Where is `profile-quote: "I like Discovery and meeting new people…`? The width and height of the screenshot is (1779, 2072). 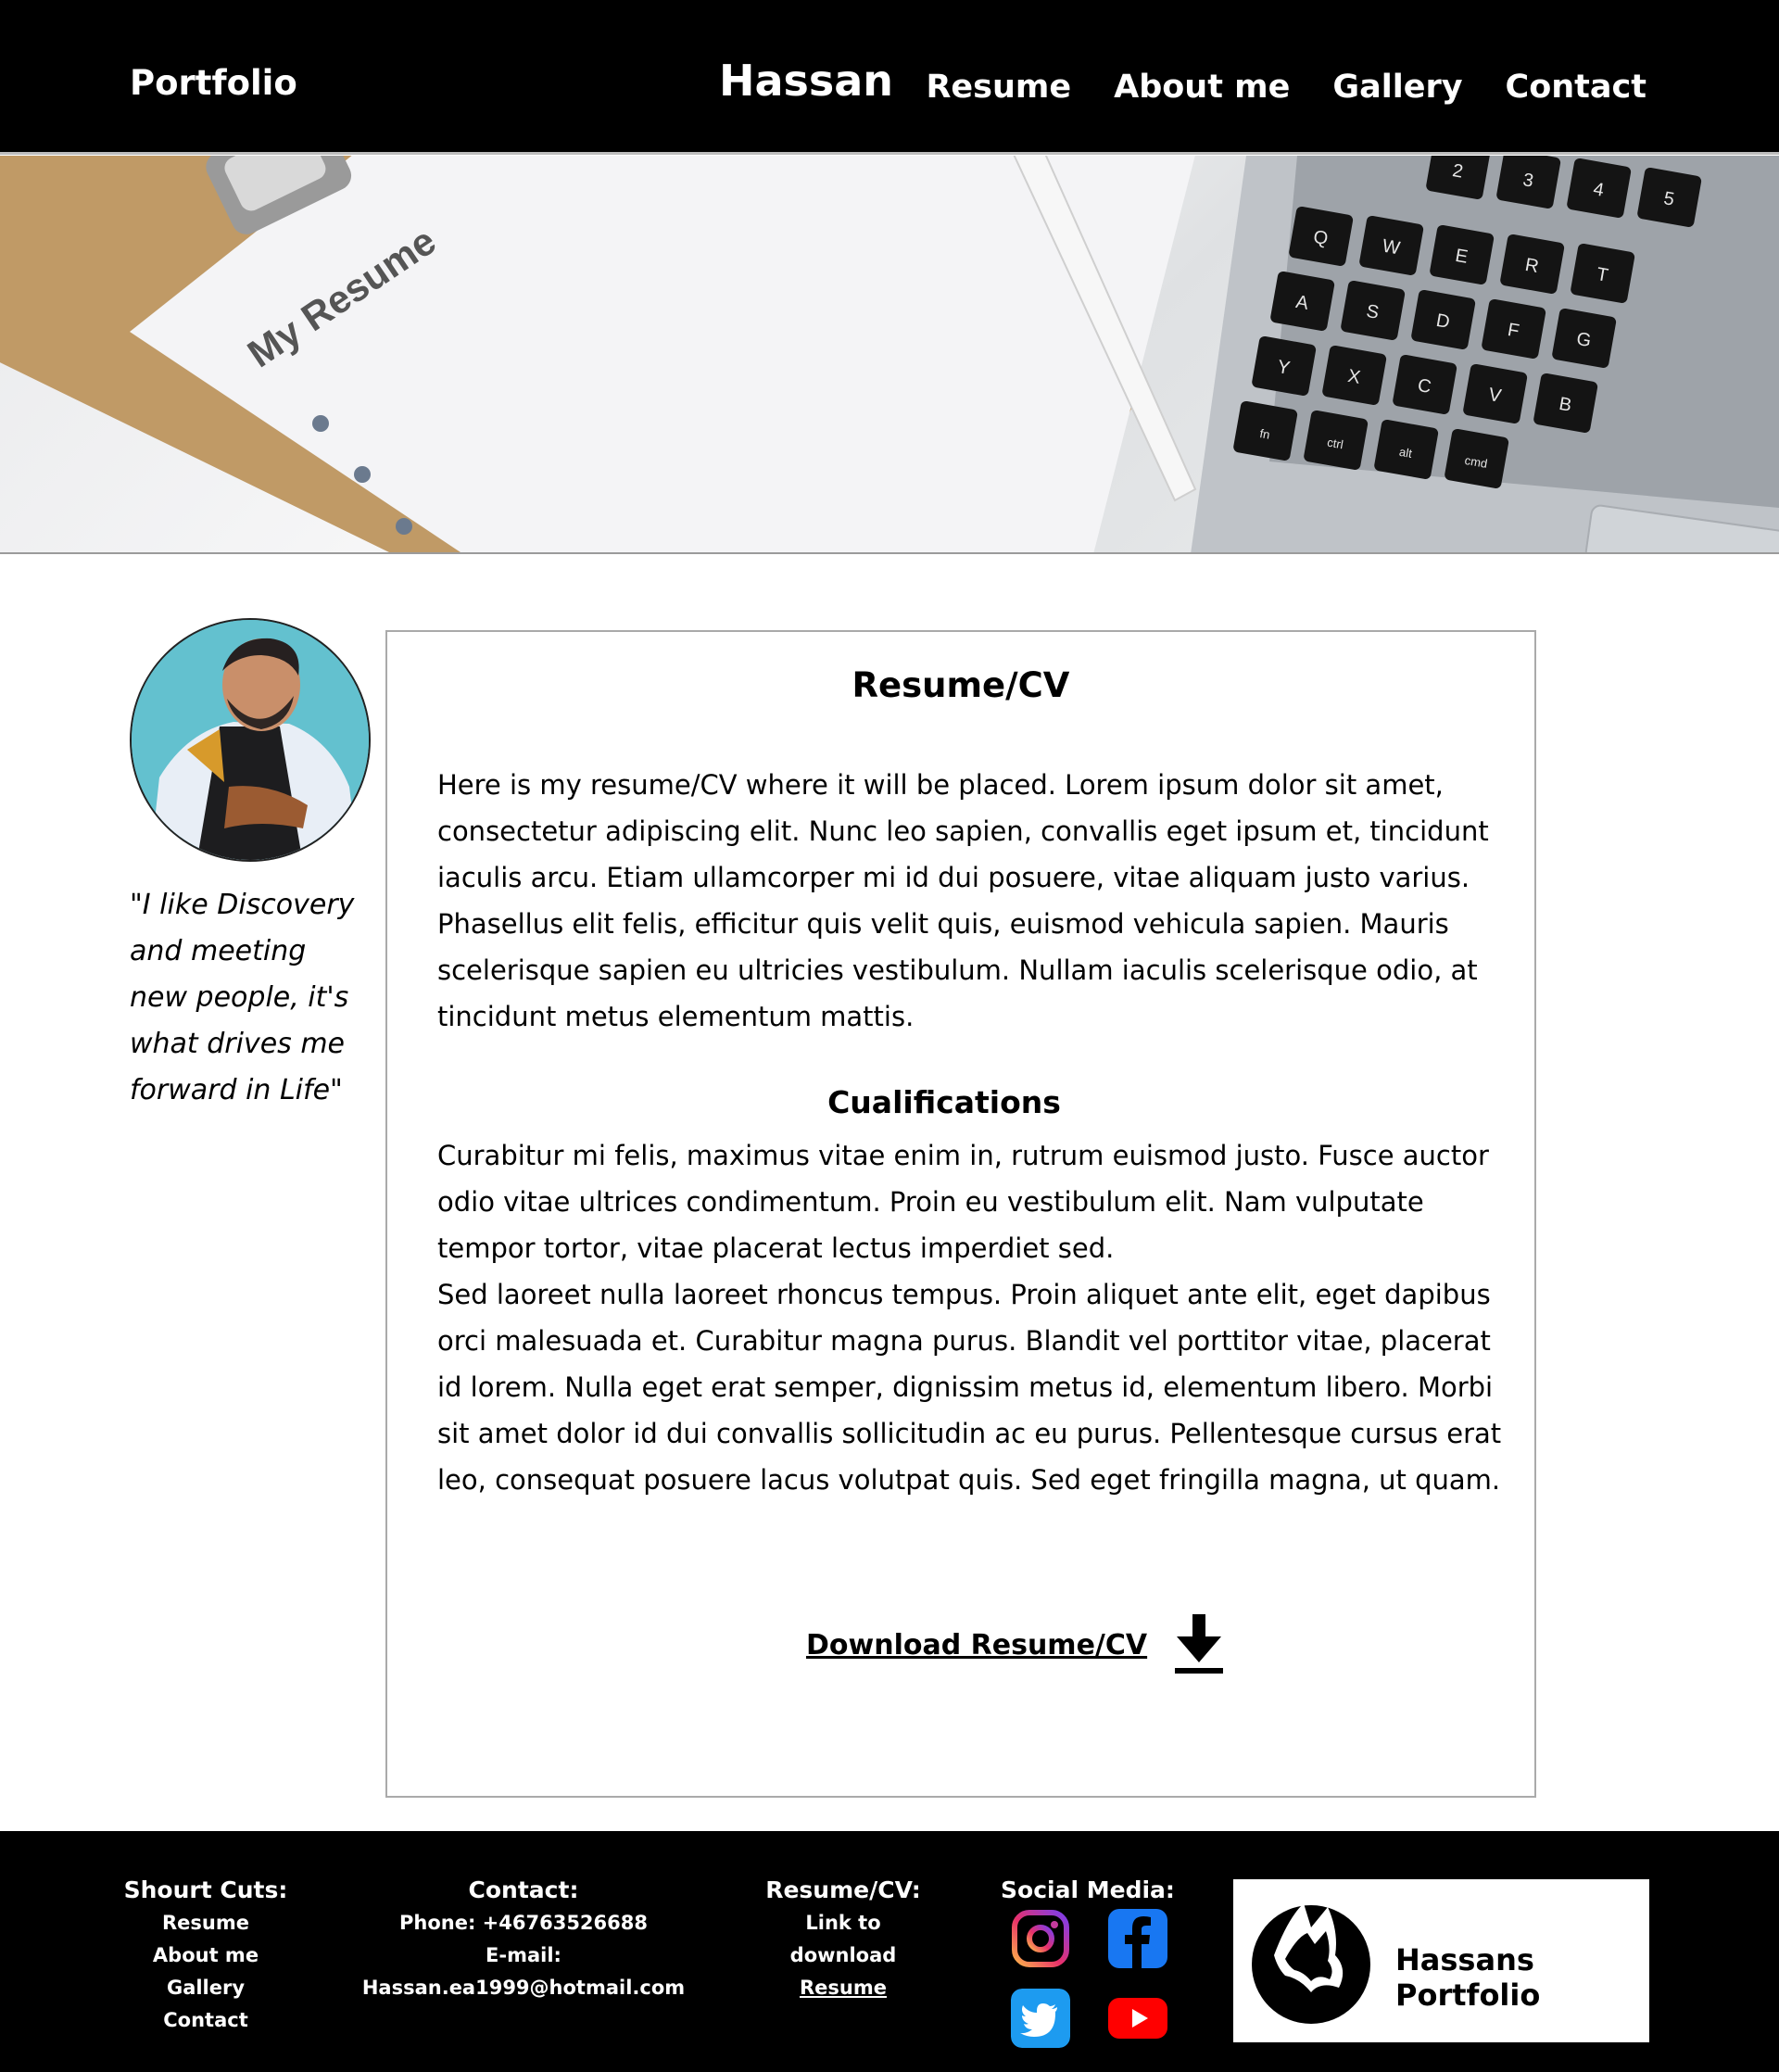
profile-quote: "I like Discovery and meeting new people… is located at coordinates (242, 997).